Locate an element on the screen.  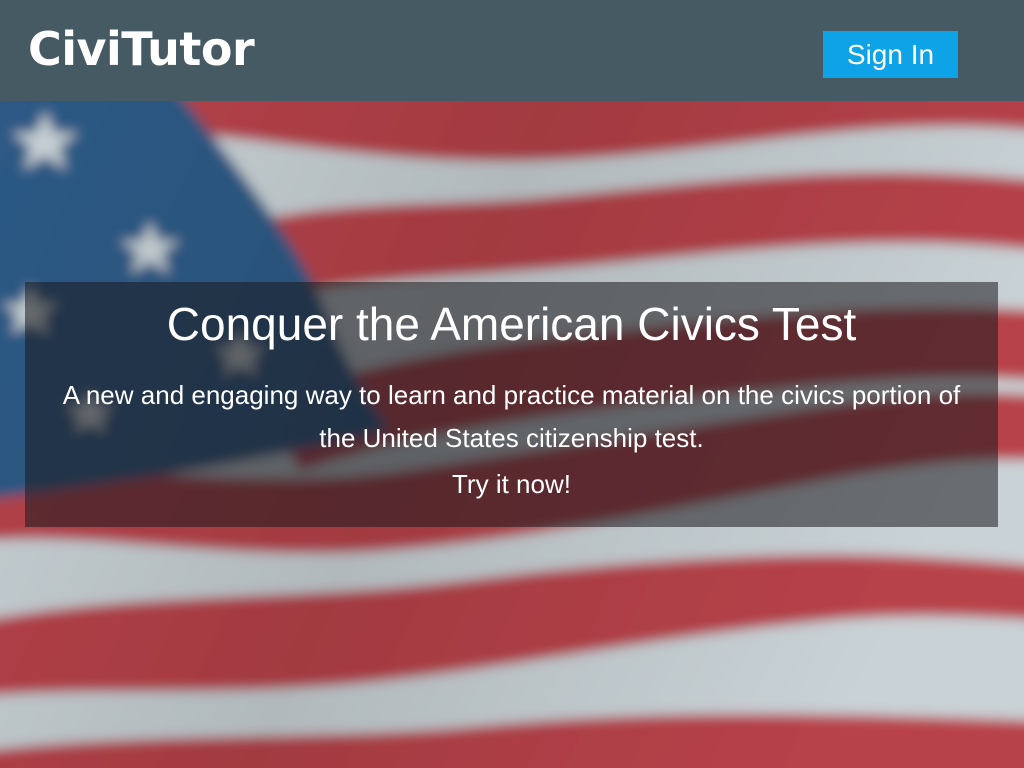
top-nav-bar: CiviTutor Sign In is located at coordinates (512, 50).